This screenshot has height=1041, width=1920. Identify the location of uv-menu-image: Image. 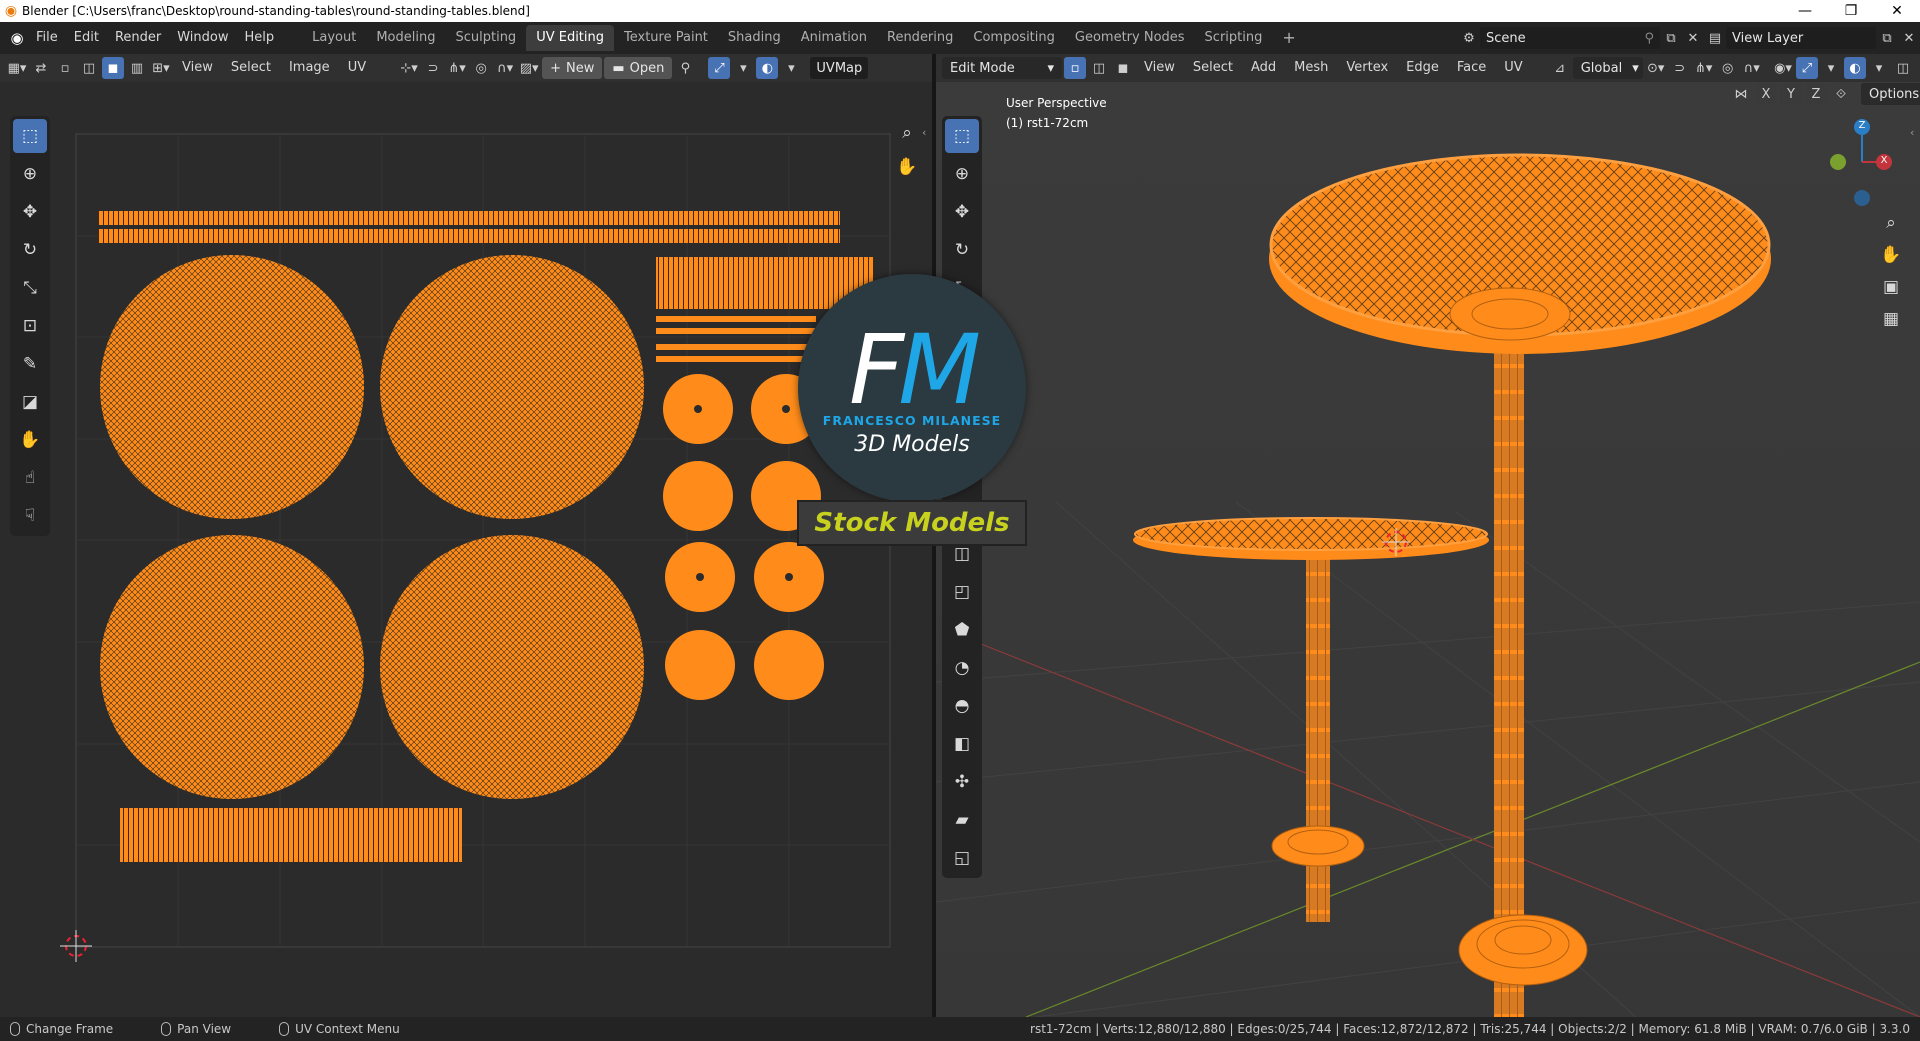
(309, 68).